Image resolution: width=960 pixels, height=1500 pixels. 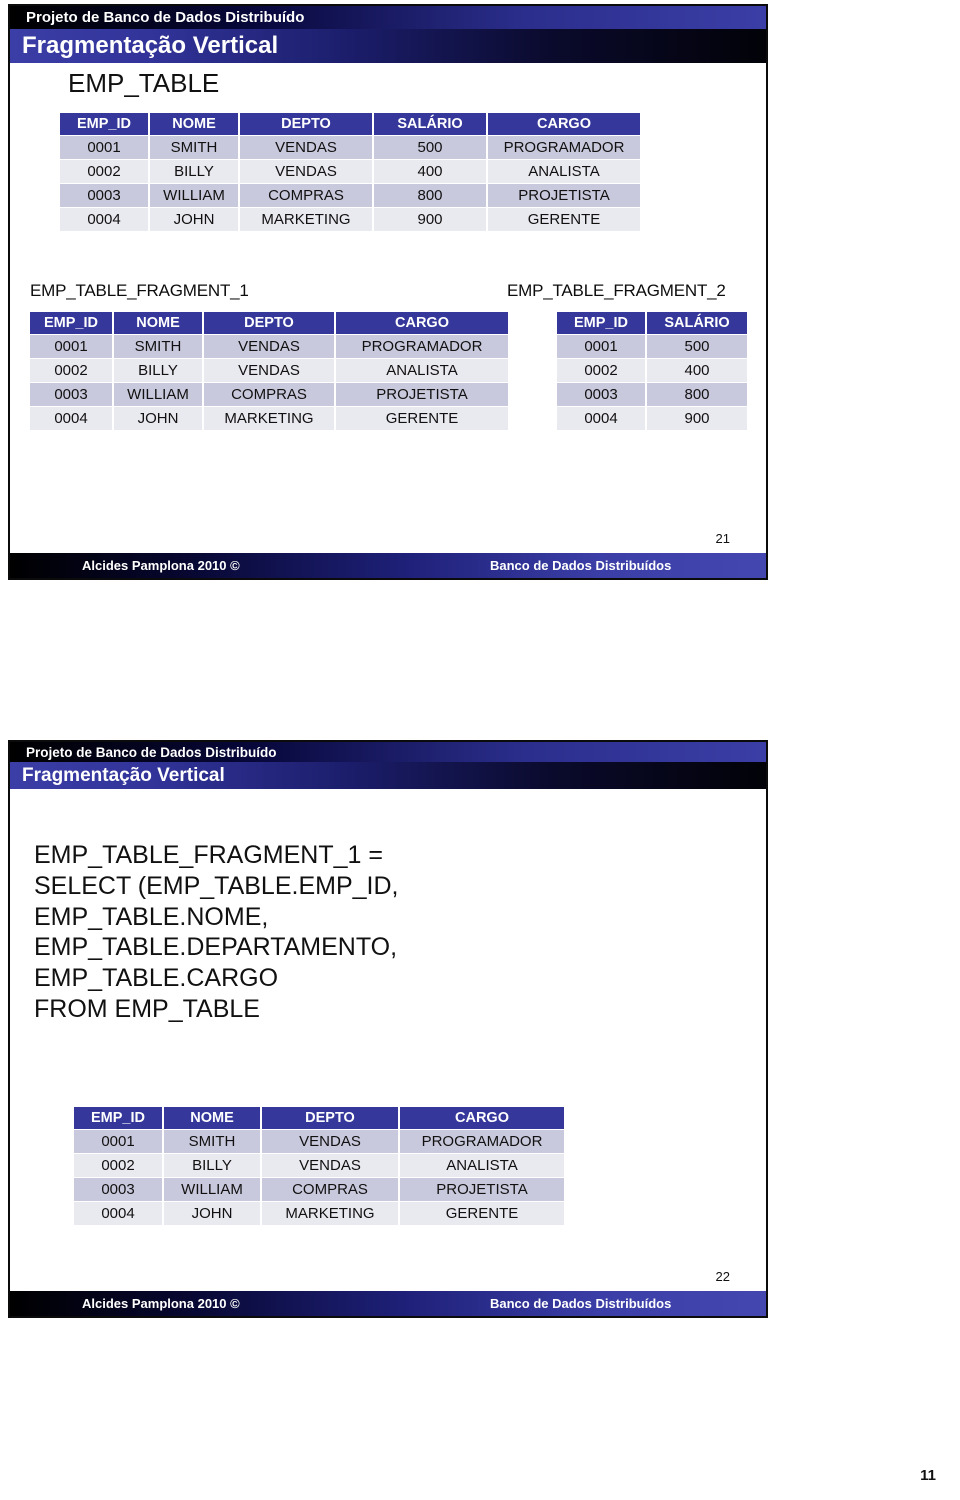 I want to click on fragment-2-caption: EMP_TABLE_FRAGMENT_2, so click(x=616, y=290).